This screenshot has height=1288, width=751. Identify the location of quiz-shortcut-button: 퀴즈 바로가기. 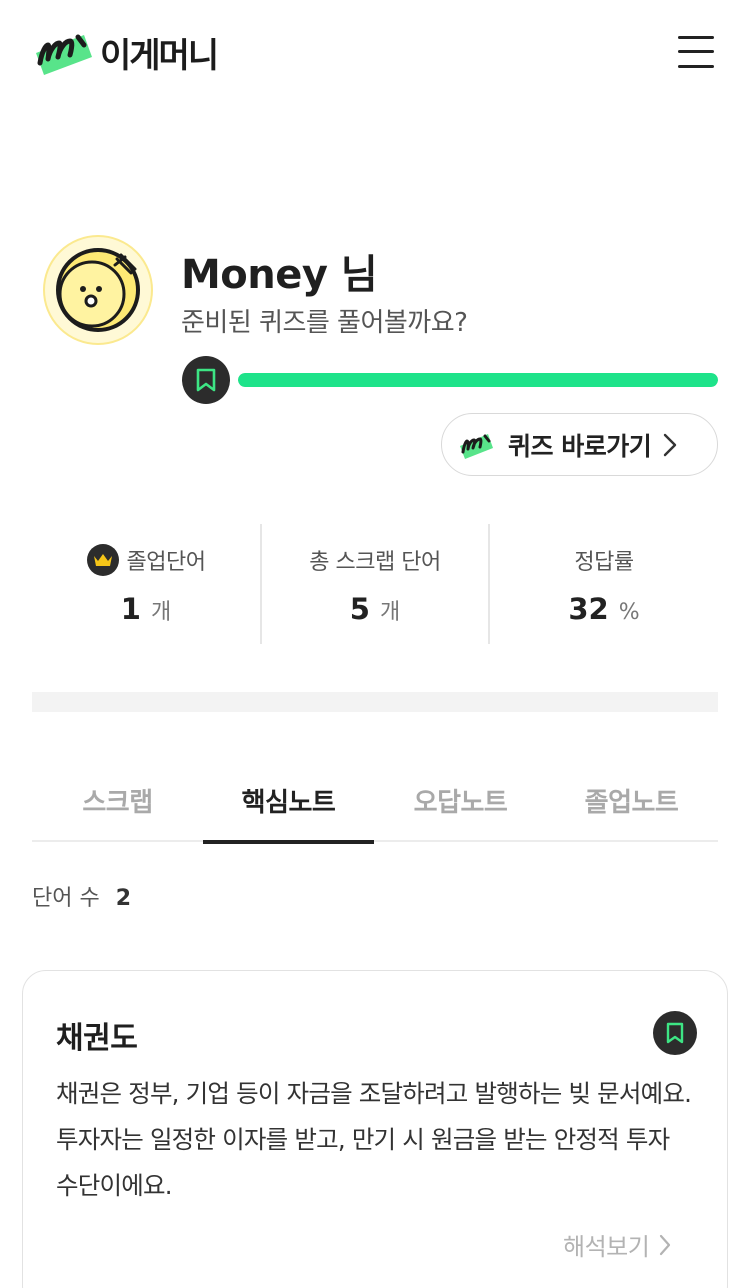
(579, 444).